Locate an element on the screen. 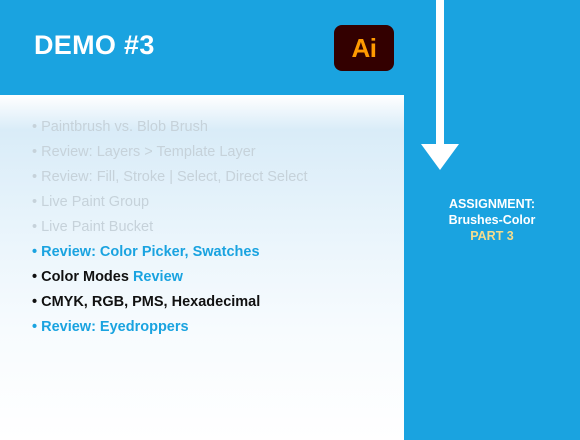 The image size is (580, 440). illustrator-logo-icon: Ai is located at coordinates (364, 48).